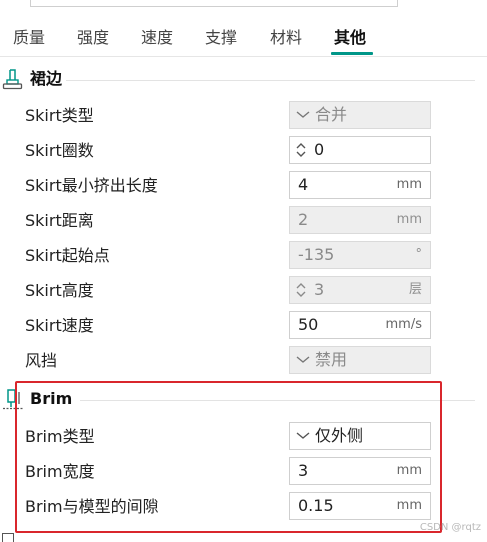 This screenshot has width=487, height=542. Describe the element at coordinates (360, 325) in the screenshot. I see `skirt-speed-input: 50 mm/s` at that location.